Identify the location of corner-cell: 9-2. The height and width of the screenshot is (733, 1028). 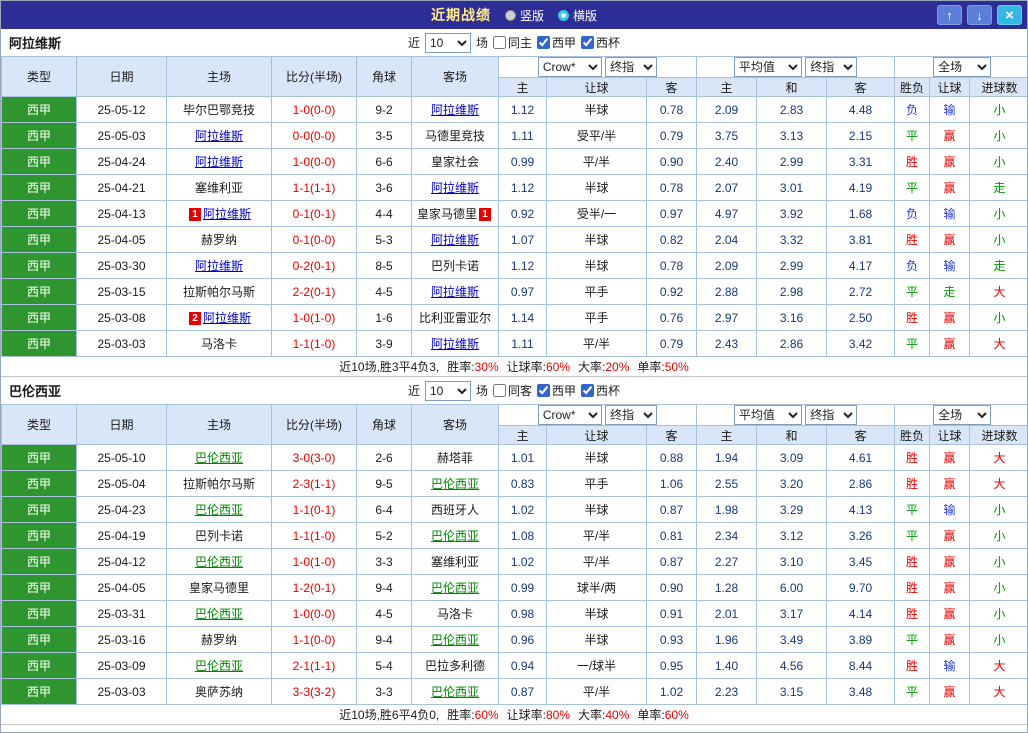
(384, 109).